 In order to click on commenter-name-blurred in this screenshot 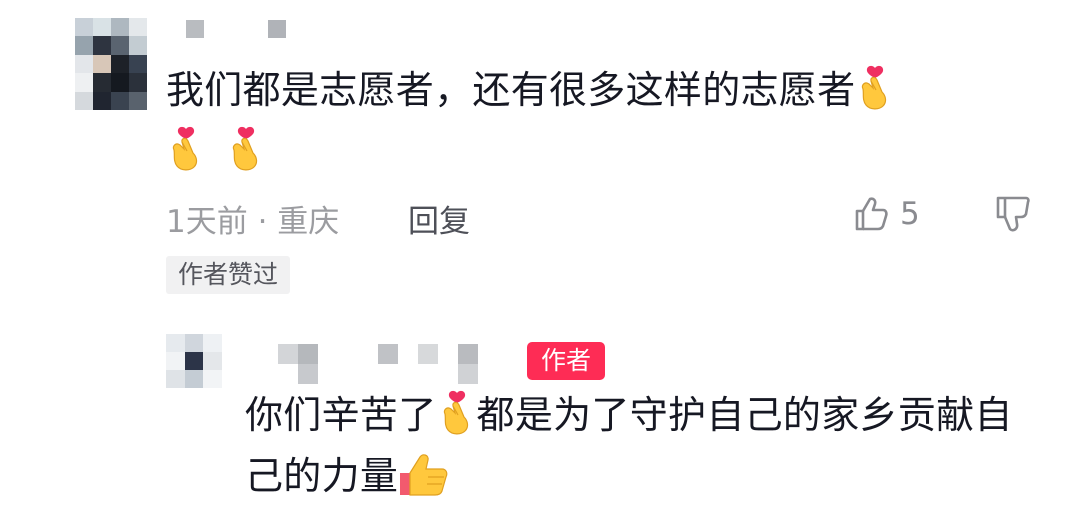, I will do `click(236, 30)`.